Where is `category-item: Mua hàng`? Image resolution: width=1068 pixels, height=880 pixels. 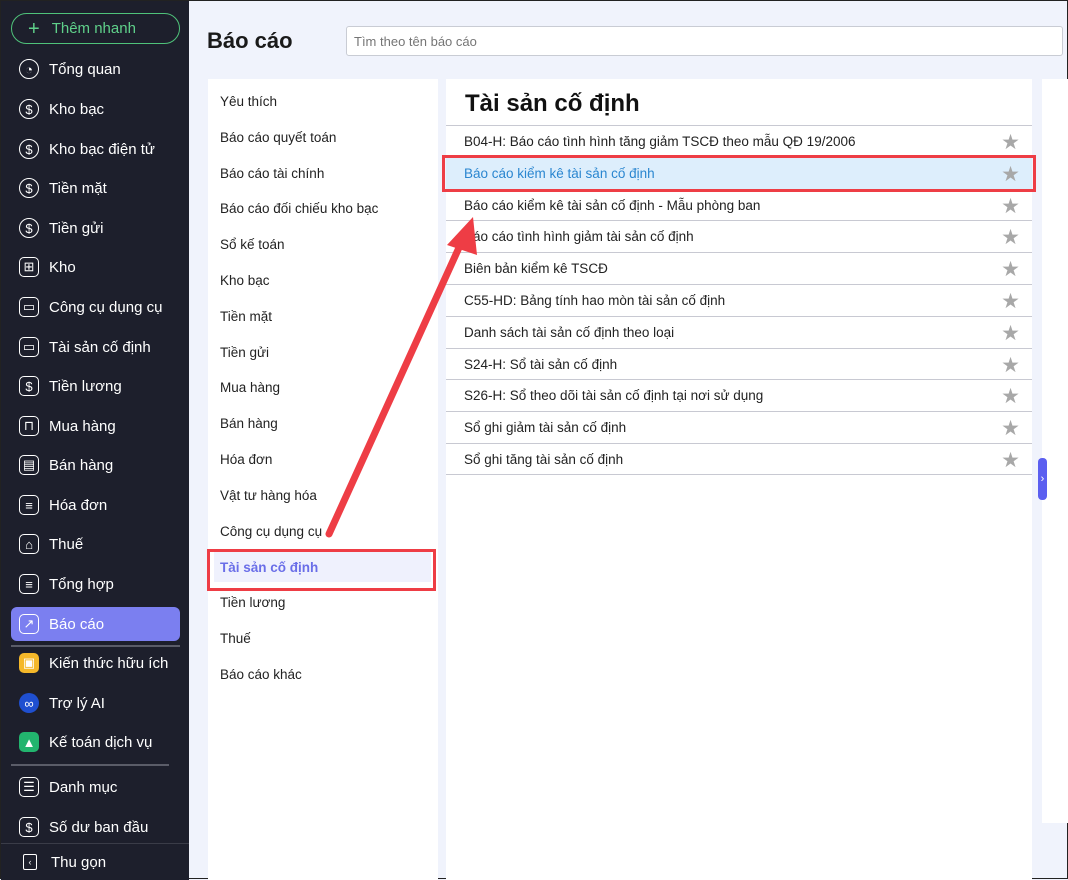
category-item: Mua hàng is located at coordinates (250, 387).